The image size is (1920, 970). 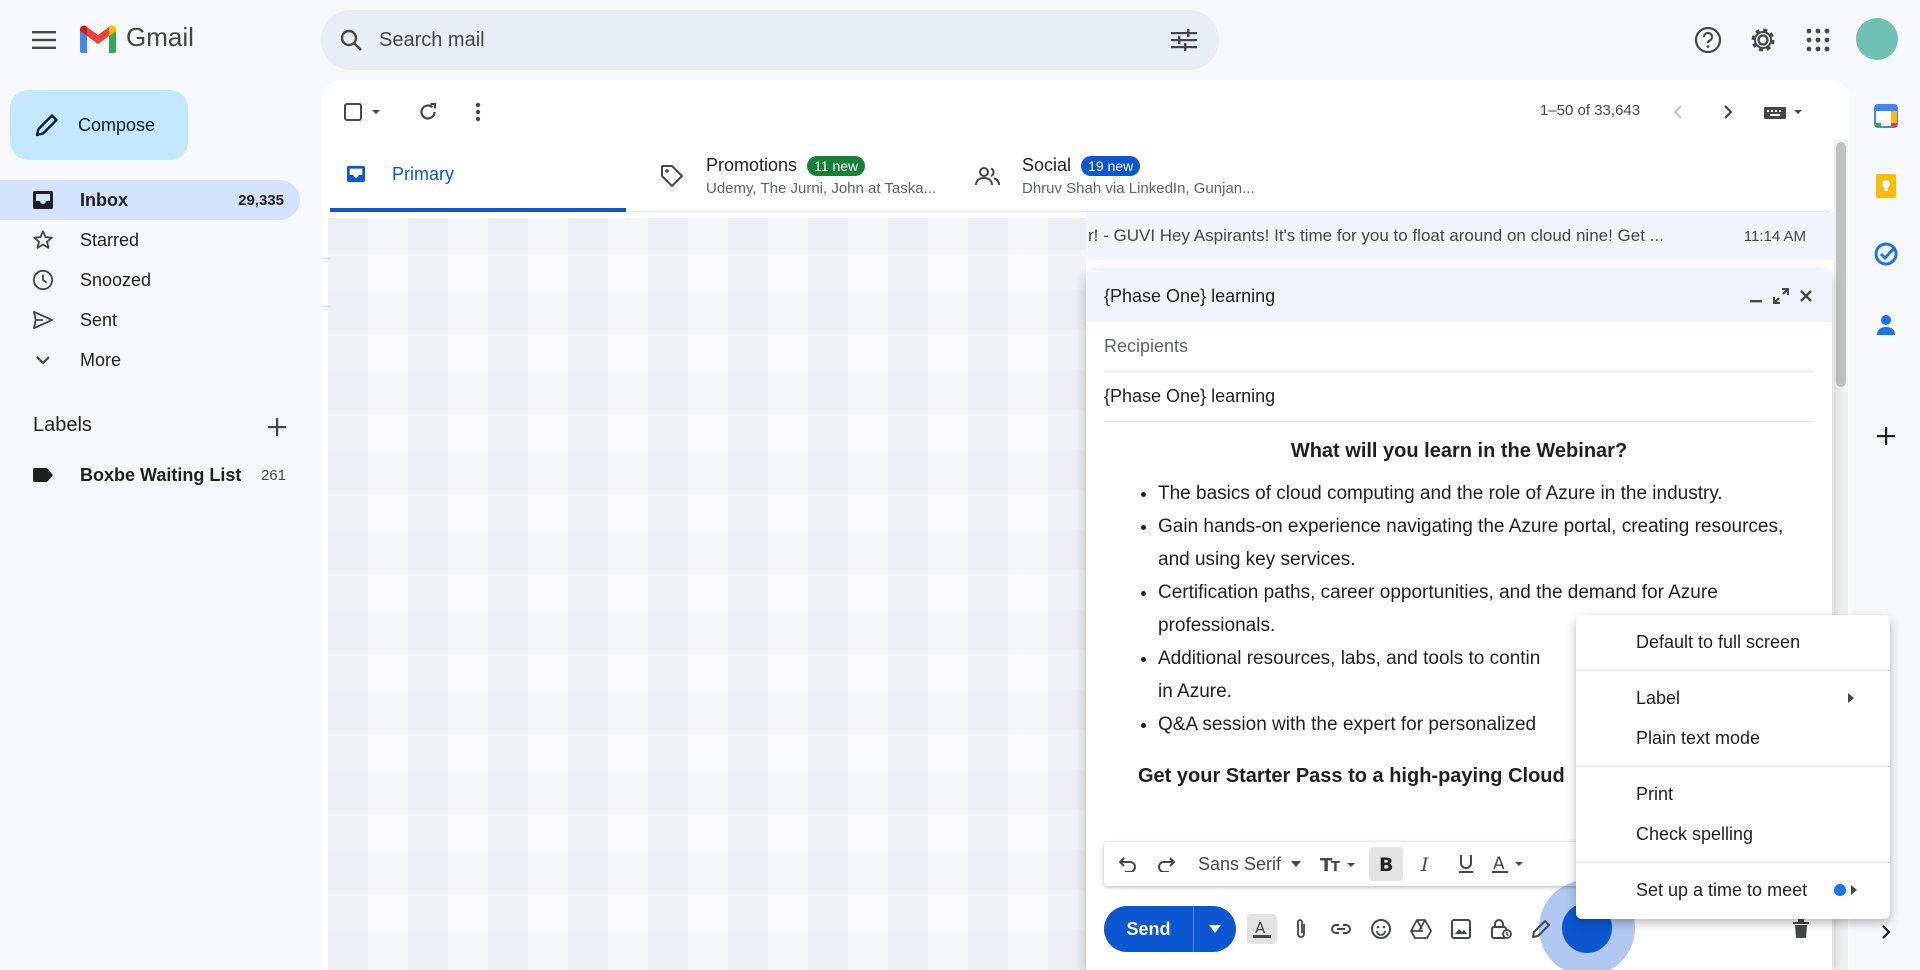 I want to click on compose-label: Compose, so click(x=117, y=124).